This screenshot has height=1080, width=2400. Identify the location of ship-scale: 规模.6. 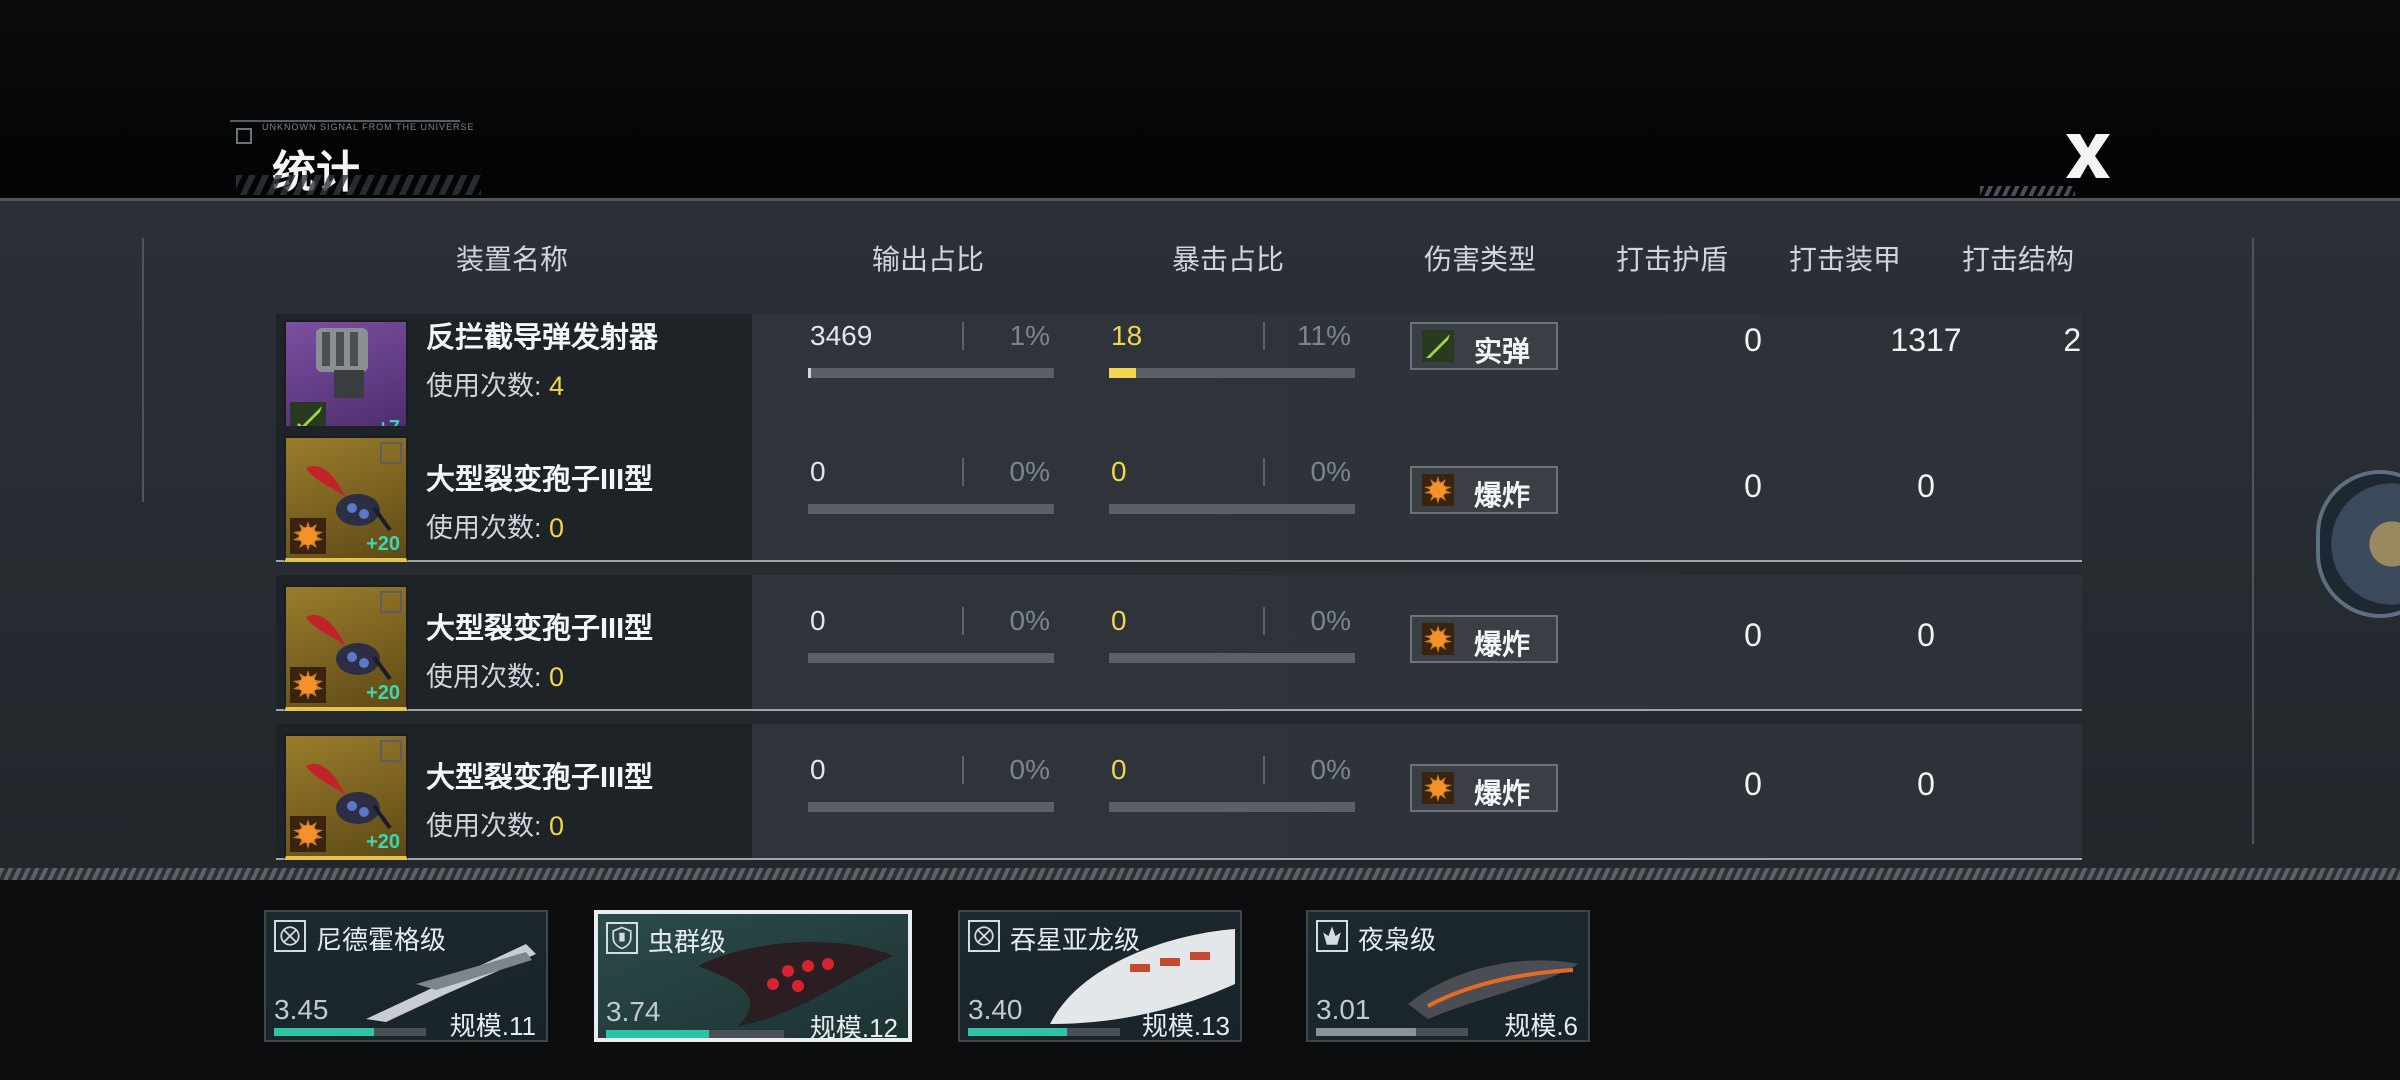
(1541, 1026).